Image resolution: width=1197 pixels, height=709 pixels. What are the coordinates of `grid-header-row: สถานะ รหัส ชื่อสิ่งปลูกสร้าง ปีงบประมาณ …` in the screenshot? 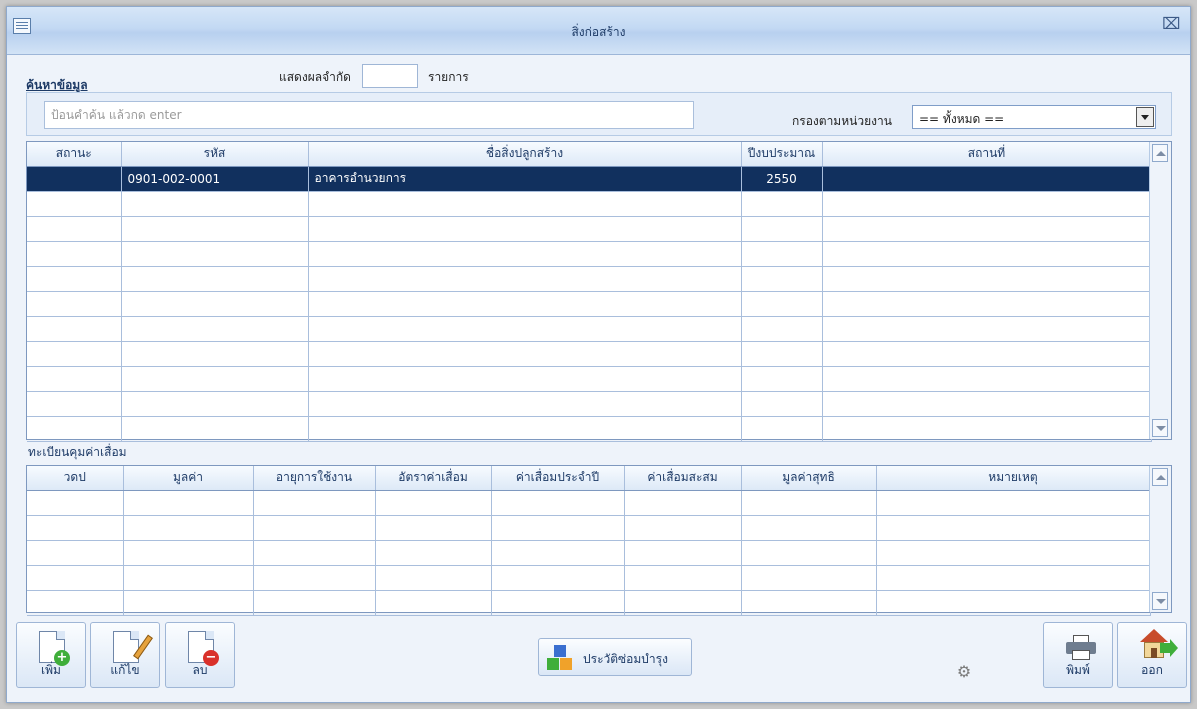 It's located at (589, 154).